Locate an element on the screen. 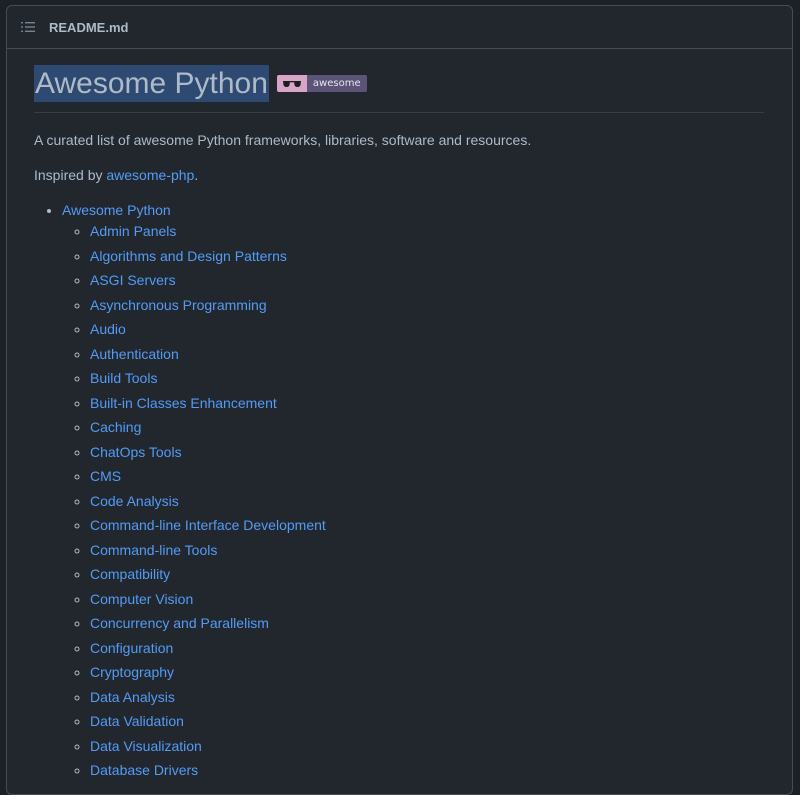 Image resolution: width=800 pixels, height=795 pixels. toc-item: Code Analysis is located at coordinates (441, 501).